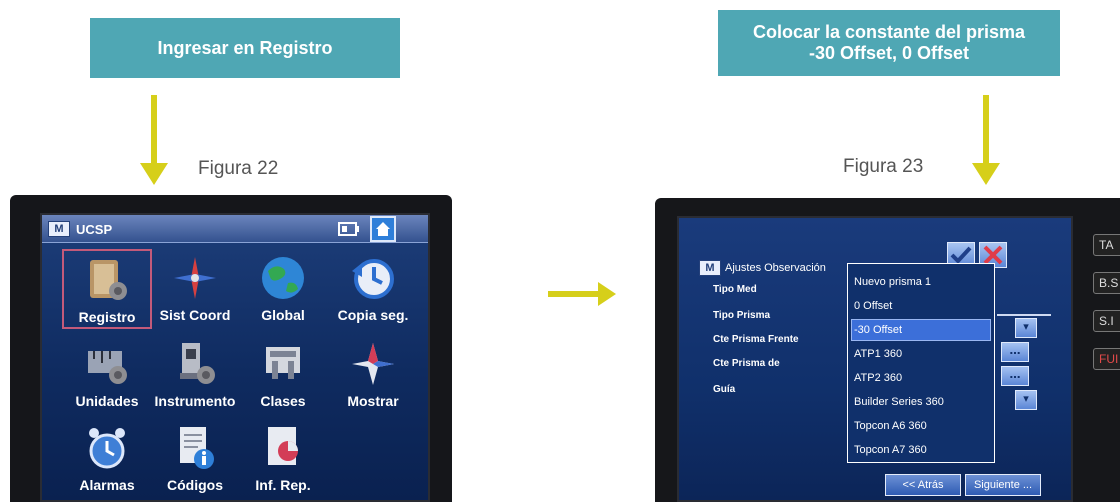 Image resolution: width=1120 pixels, height=502 pixels. I want to click on list-item-selected: -30 Offset, so click(921, 330).